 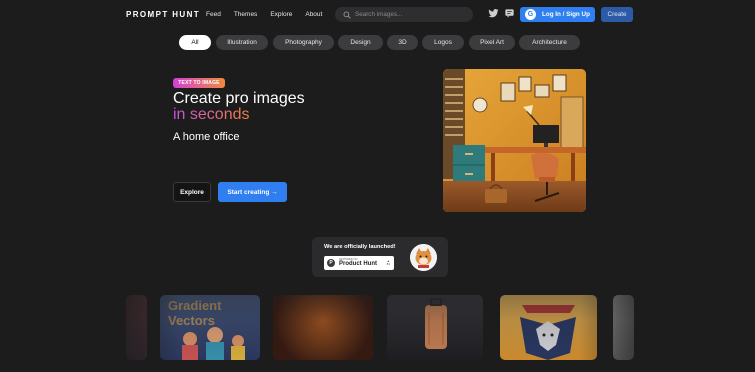 I want to click on ph-upvote-count: 81, so click(x=388, y=264).